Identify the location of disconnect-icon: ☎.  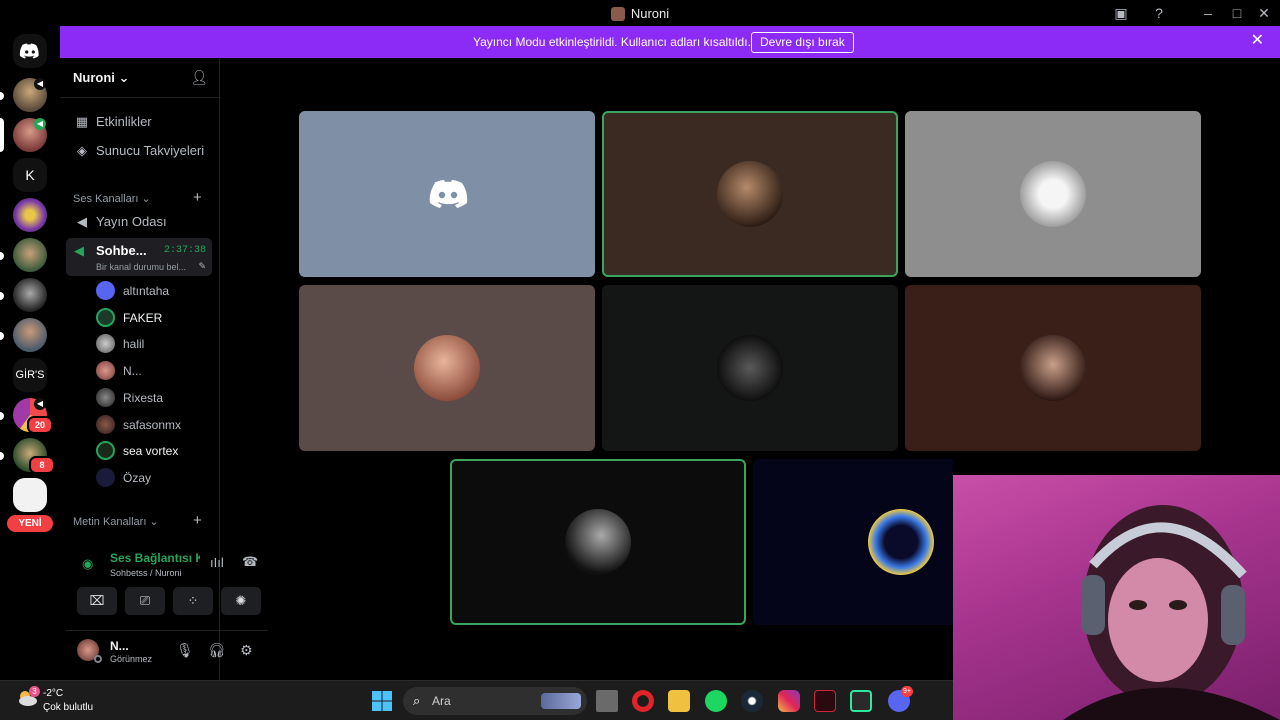
(250, 562).